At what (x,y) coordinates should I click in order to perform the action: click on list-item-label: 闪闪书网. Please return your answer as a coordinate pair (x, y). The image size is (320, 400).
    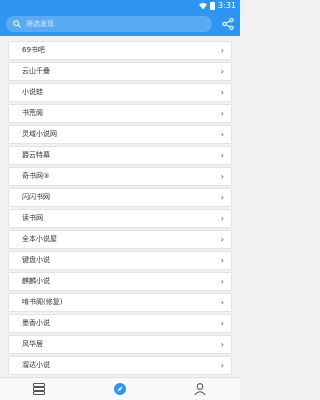
    Looking at the image, I should click on (36, 197).